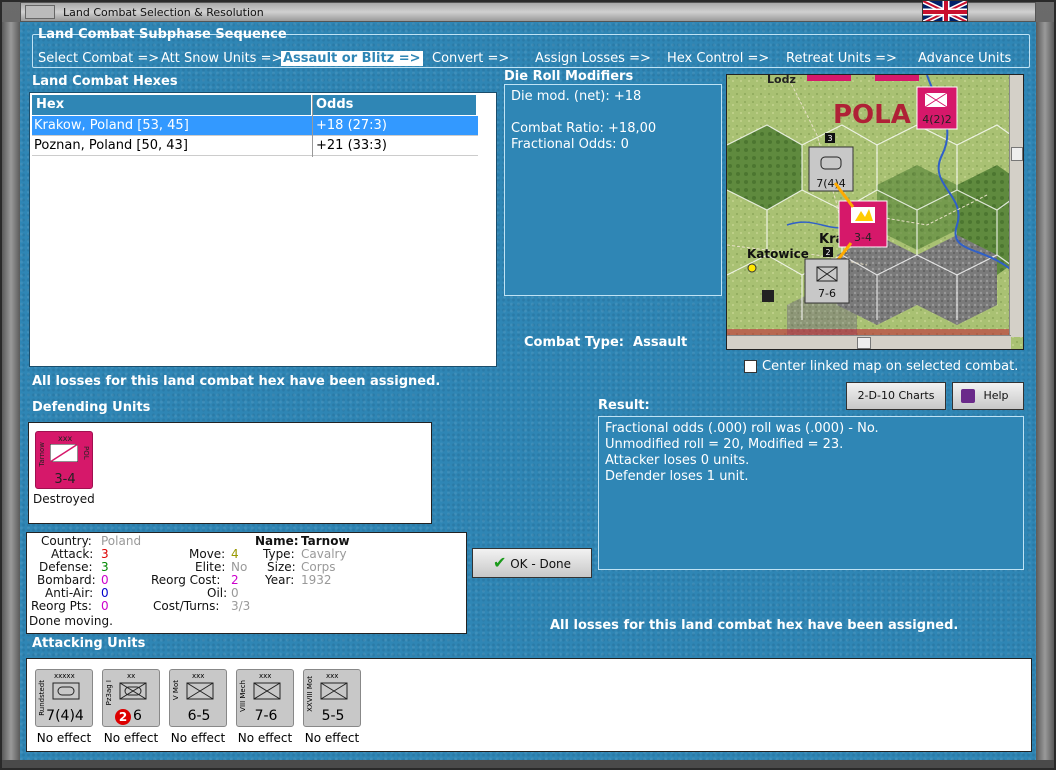 This screenshot has height=770, width=1056. Describe the element at coordinates (499, 562) in the screenshot. I see `checkmark-icon: ✔` at that location.